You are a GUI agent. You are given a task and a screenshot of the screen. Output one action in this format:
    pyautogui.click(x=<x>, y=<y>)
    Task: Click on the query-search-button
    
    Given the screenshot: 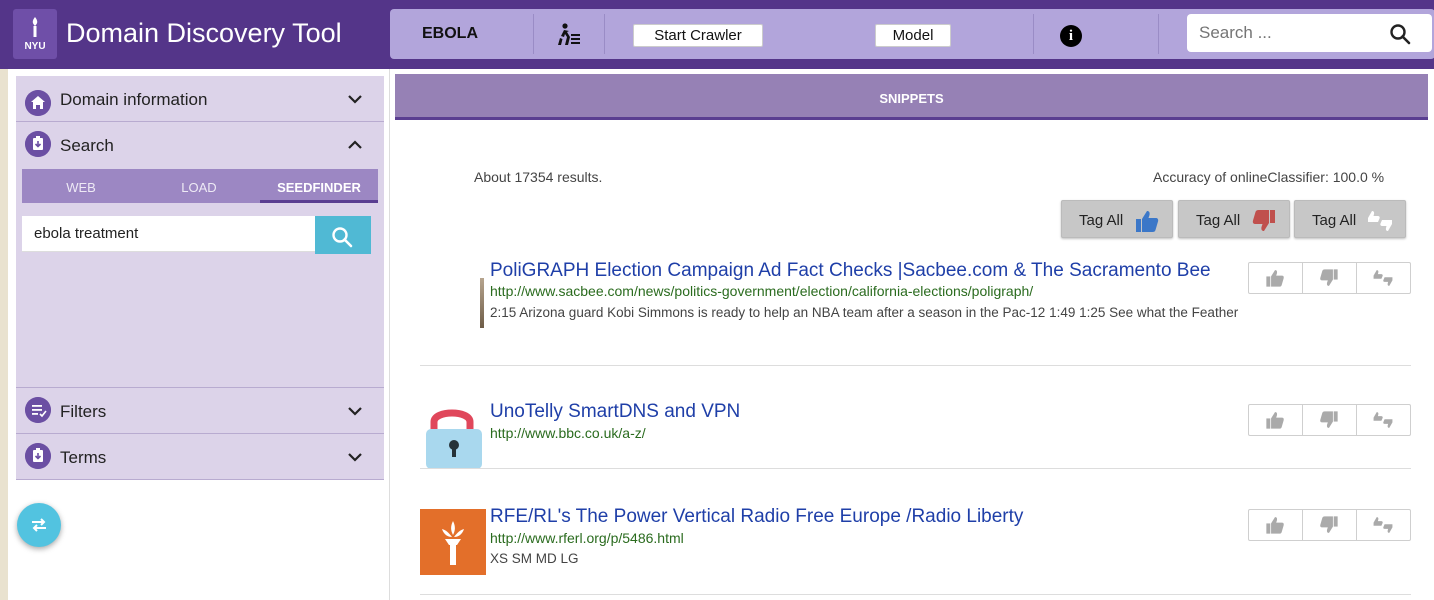 What is the action you would take?
    pyautogui.click(x=343, y=235)
    